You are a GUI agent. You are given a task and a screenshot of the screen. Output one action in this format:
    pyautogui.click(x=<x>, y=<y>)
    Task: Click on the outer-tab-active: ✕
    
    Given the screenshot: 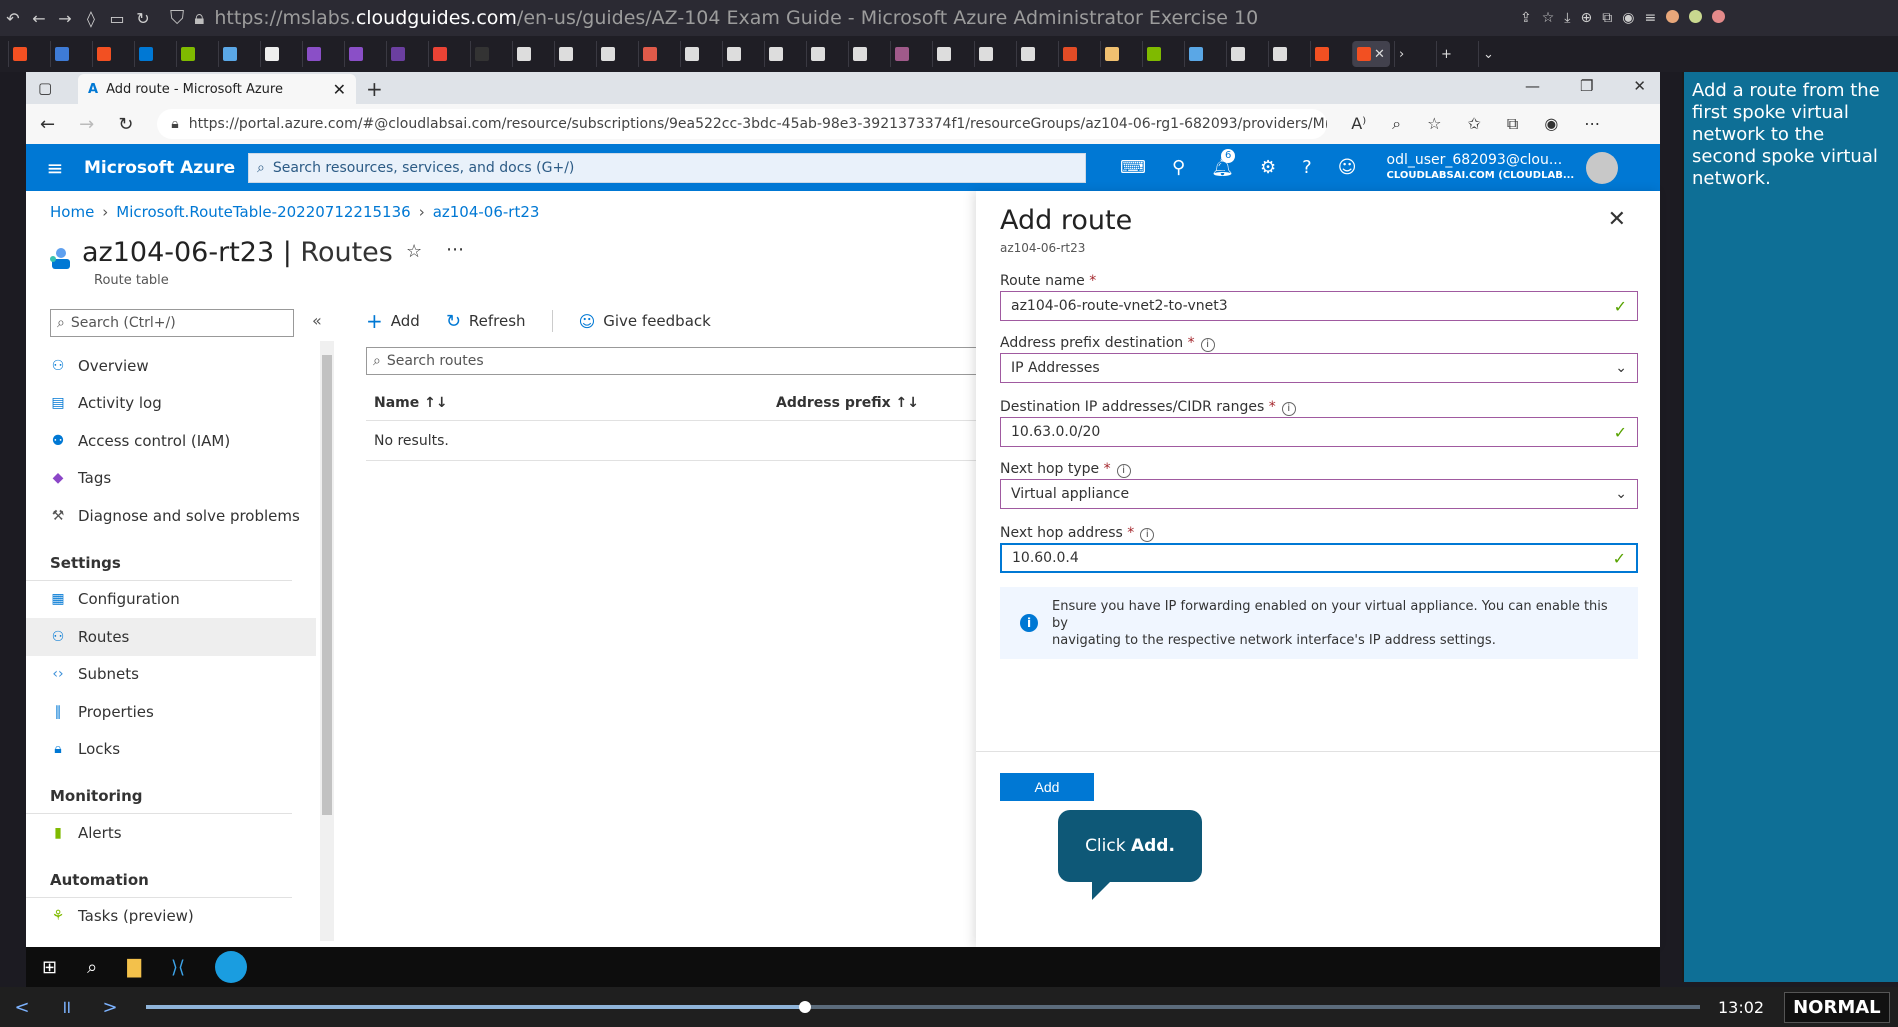 What is the action you would take?
    pyautogui.click(x=1371, y=54)
    